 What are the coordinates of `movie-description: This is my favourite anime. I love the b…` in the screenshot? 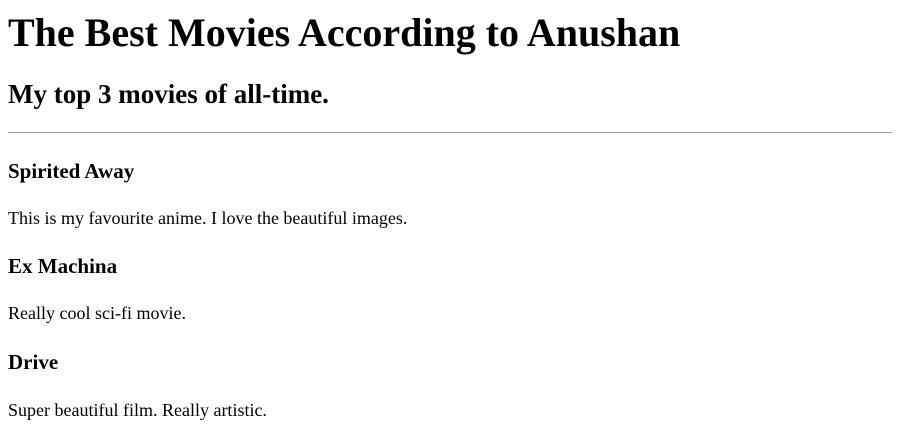 It's located at (208, 218).